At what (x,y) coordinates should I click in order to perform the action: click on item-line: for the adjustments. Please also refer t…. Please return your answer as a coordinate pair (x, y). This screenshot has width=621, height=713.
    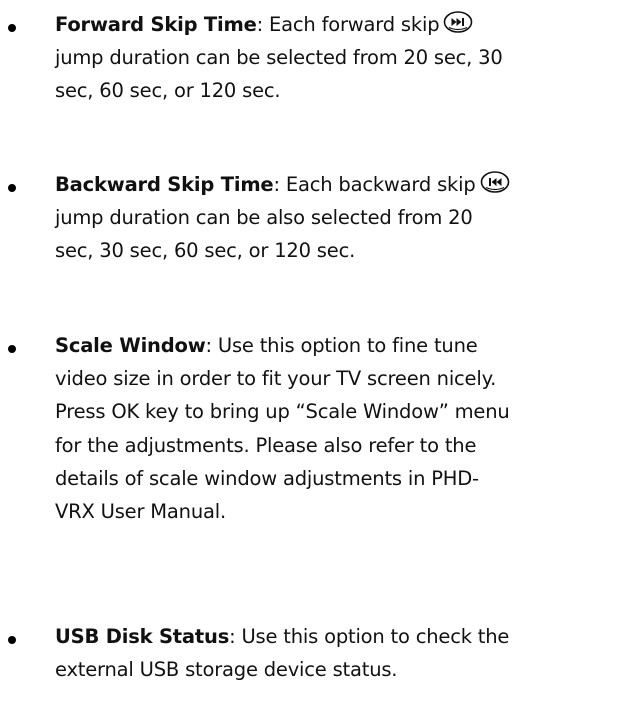
    Looking at the image, I should click on (266, 445).